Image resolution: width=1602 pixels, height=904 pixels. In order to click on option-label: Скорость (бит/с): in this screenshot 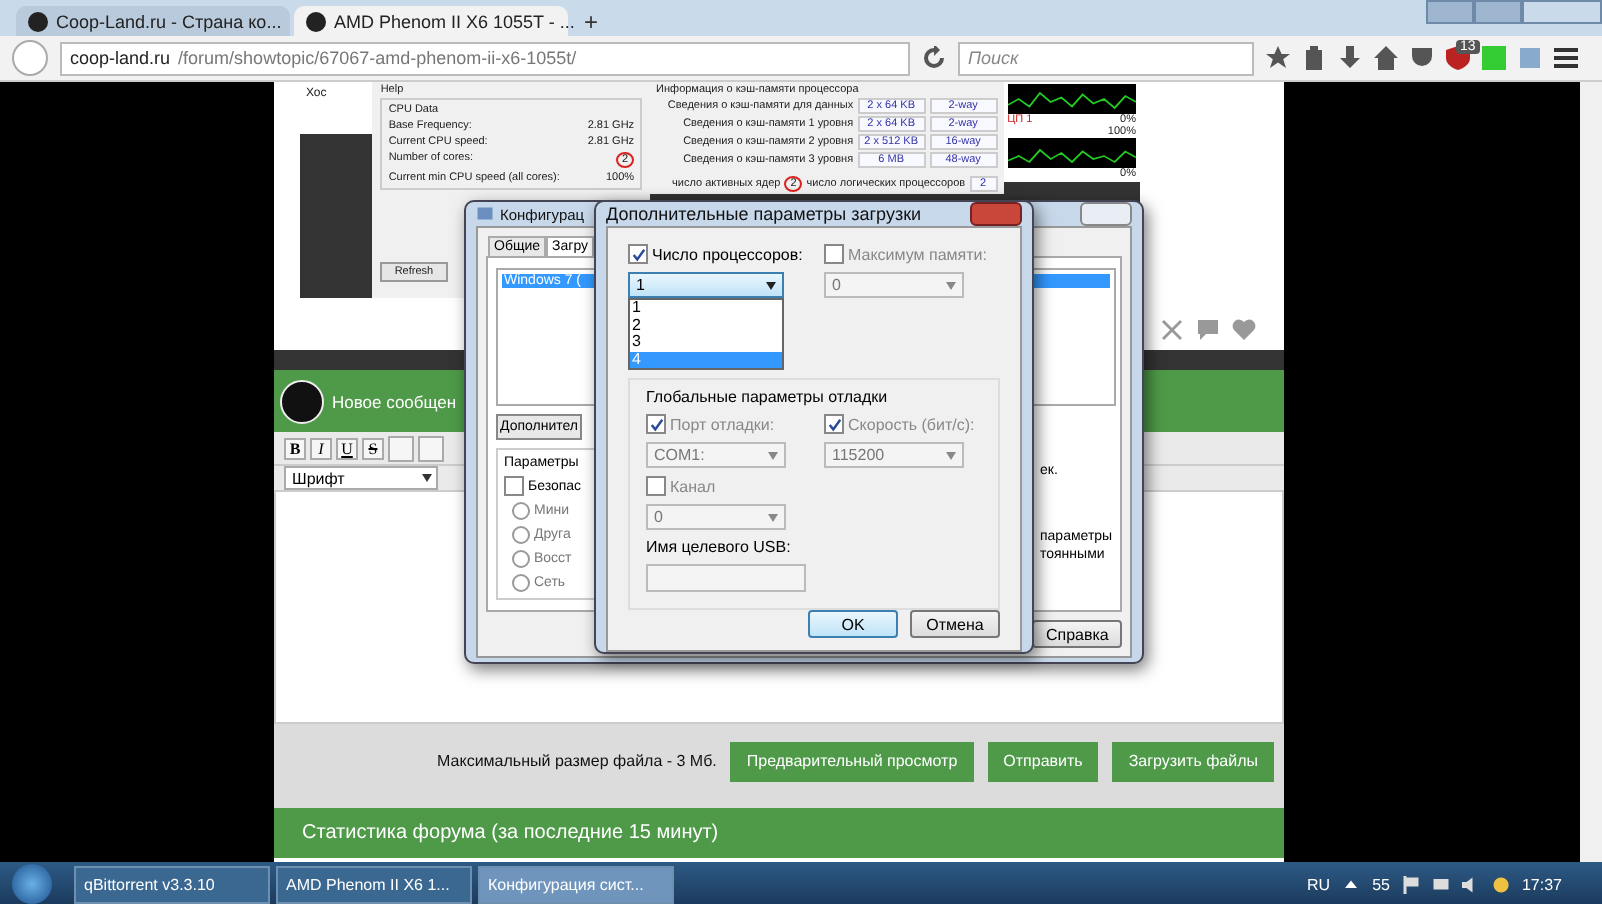, I will do `click(911, 424)`.